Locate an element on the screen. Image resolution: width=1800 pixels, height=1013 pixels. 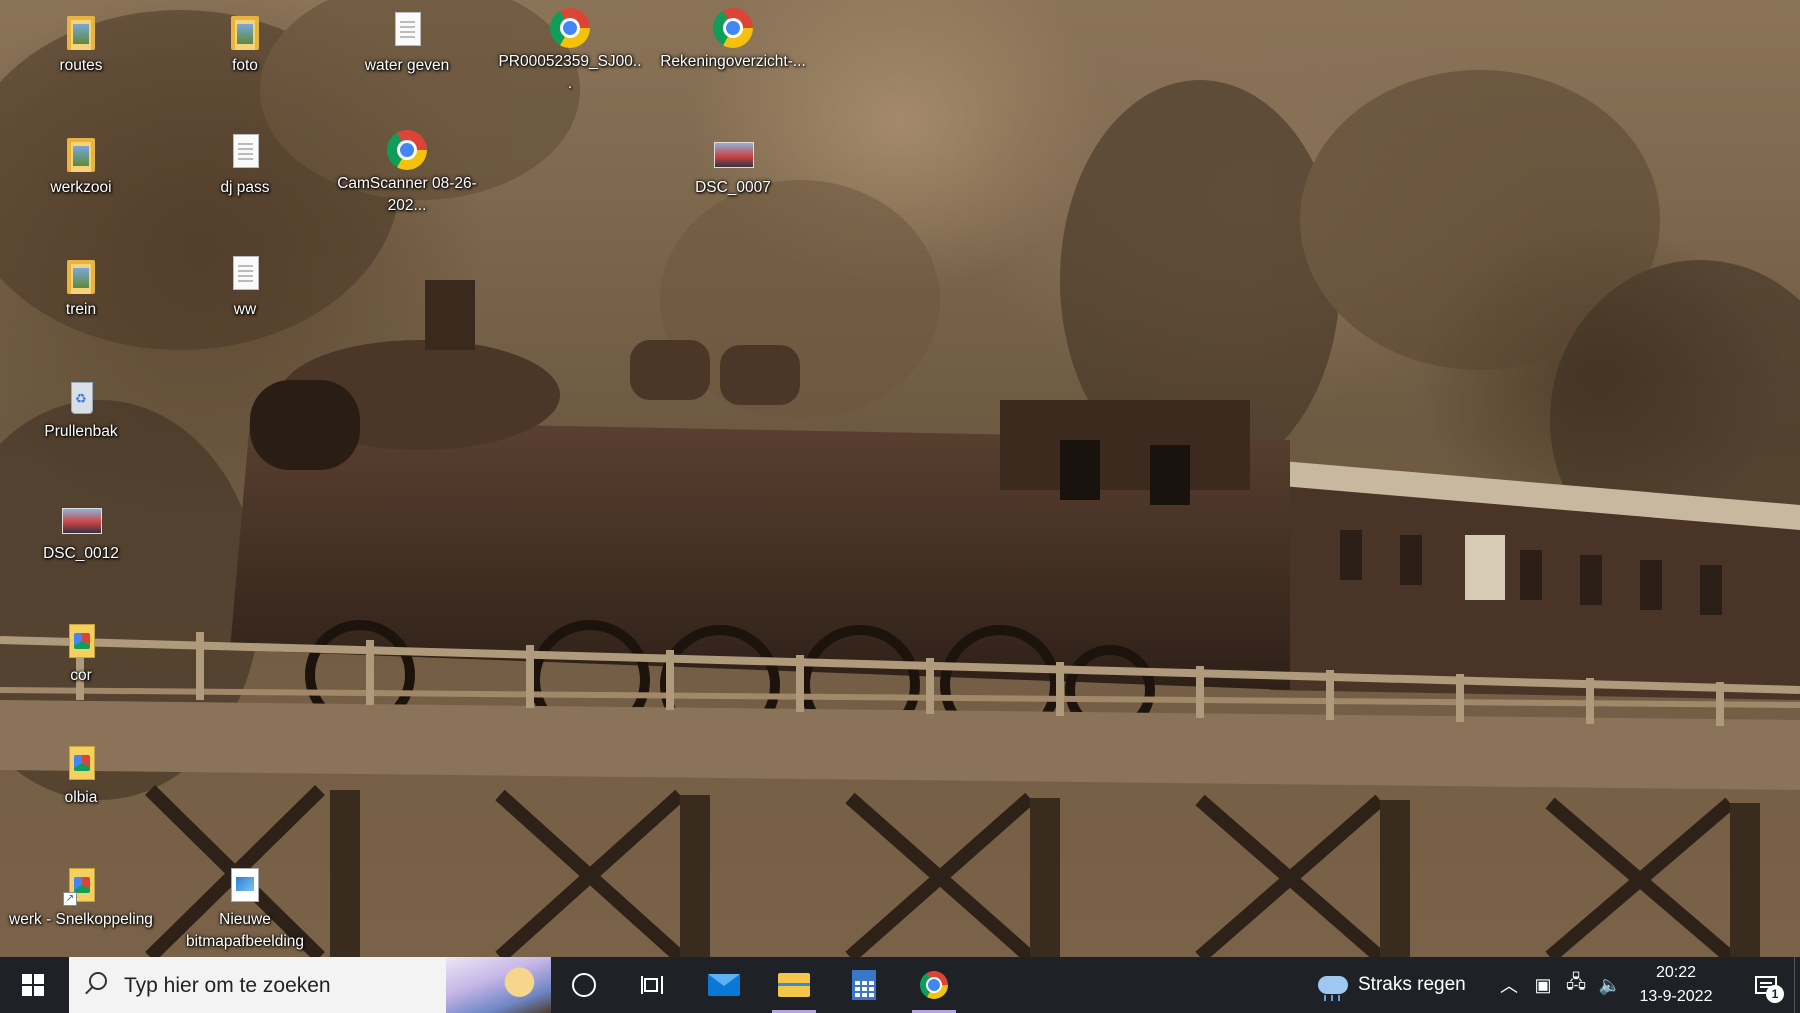
tray-volume-button: 🔈 is located at coordinates (1610, 985).